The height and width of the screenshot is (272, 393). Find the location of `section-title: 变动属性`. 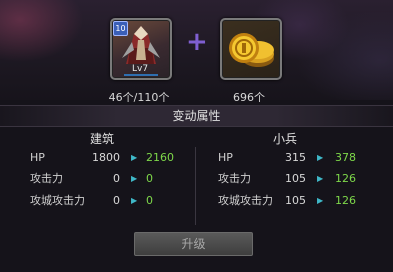

section-title: 变动属性 is located at coordinates (196, 116).